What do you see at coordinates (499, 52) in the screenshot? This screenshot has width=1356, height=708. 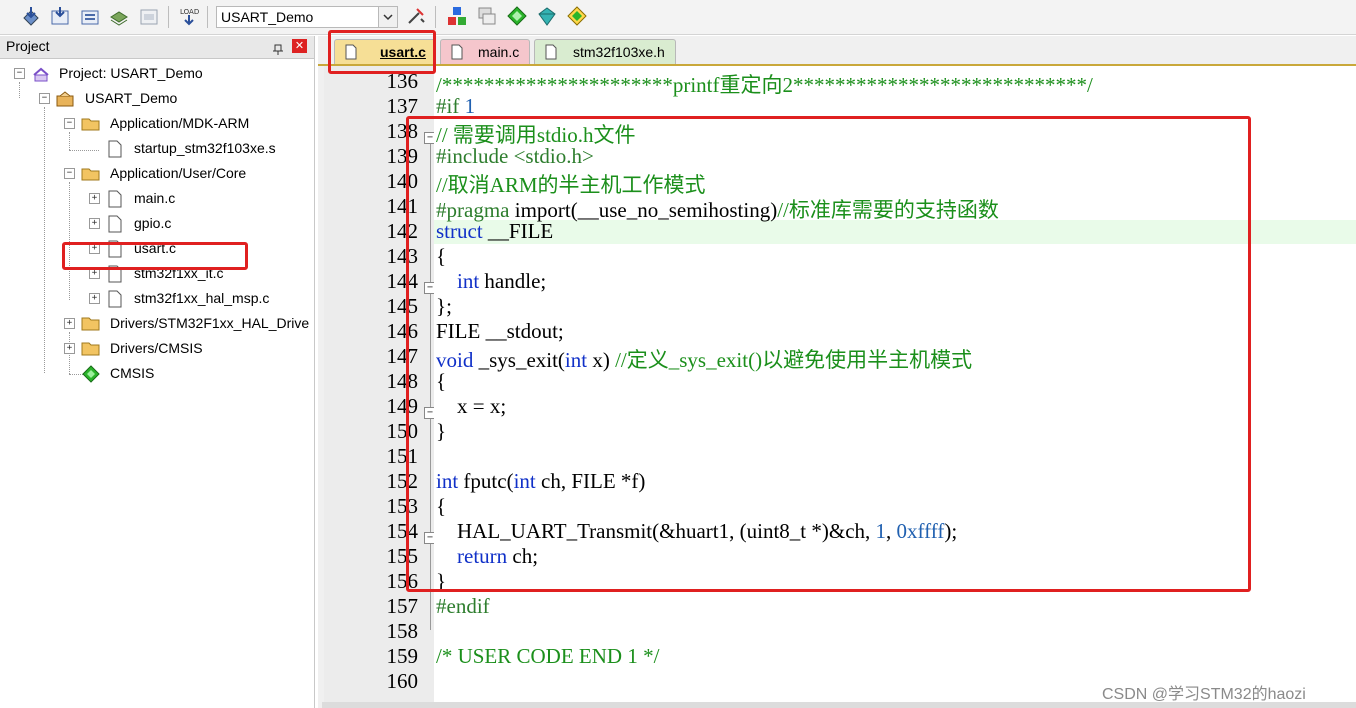 I see `tab-label: main.c` at bounding box center [499, 52].